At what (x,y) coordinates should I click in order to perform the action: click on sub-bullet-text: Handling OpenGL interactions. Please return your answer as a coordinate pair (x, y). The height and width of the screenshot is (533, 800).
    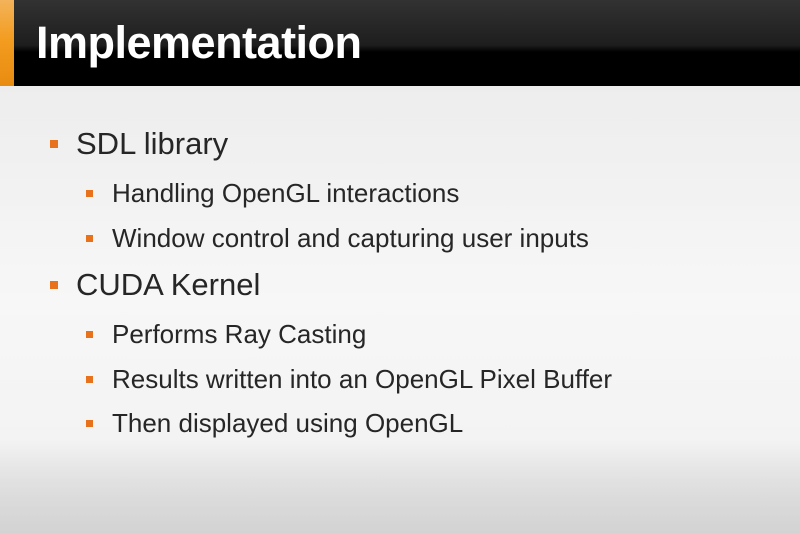
    Looking at the image, I should click on (286, 193).